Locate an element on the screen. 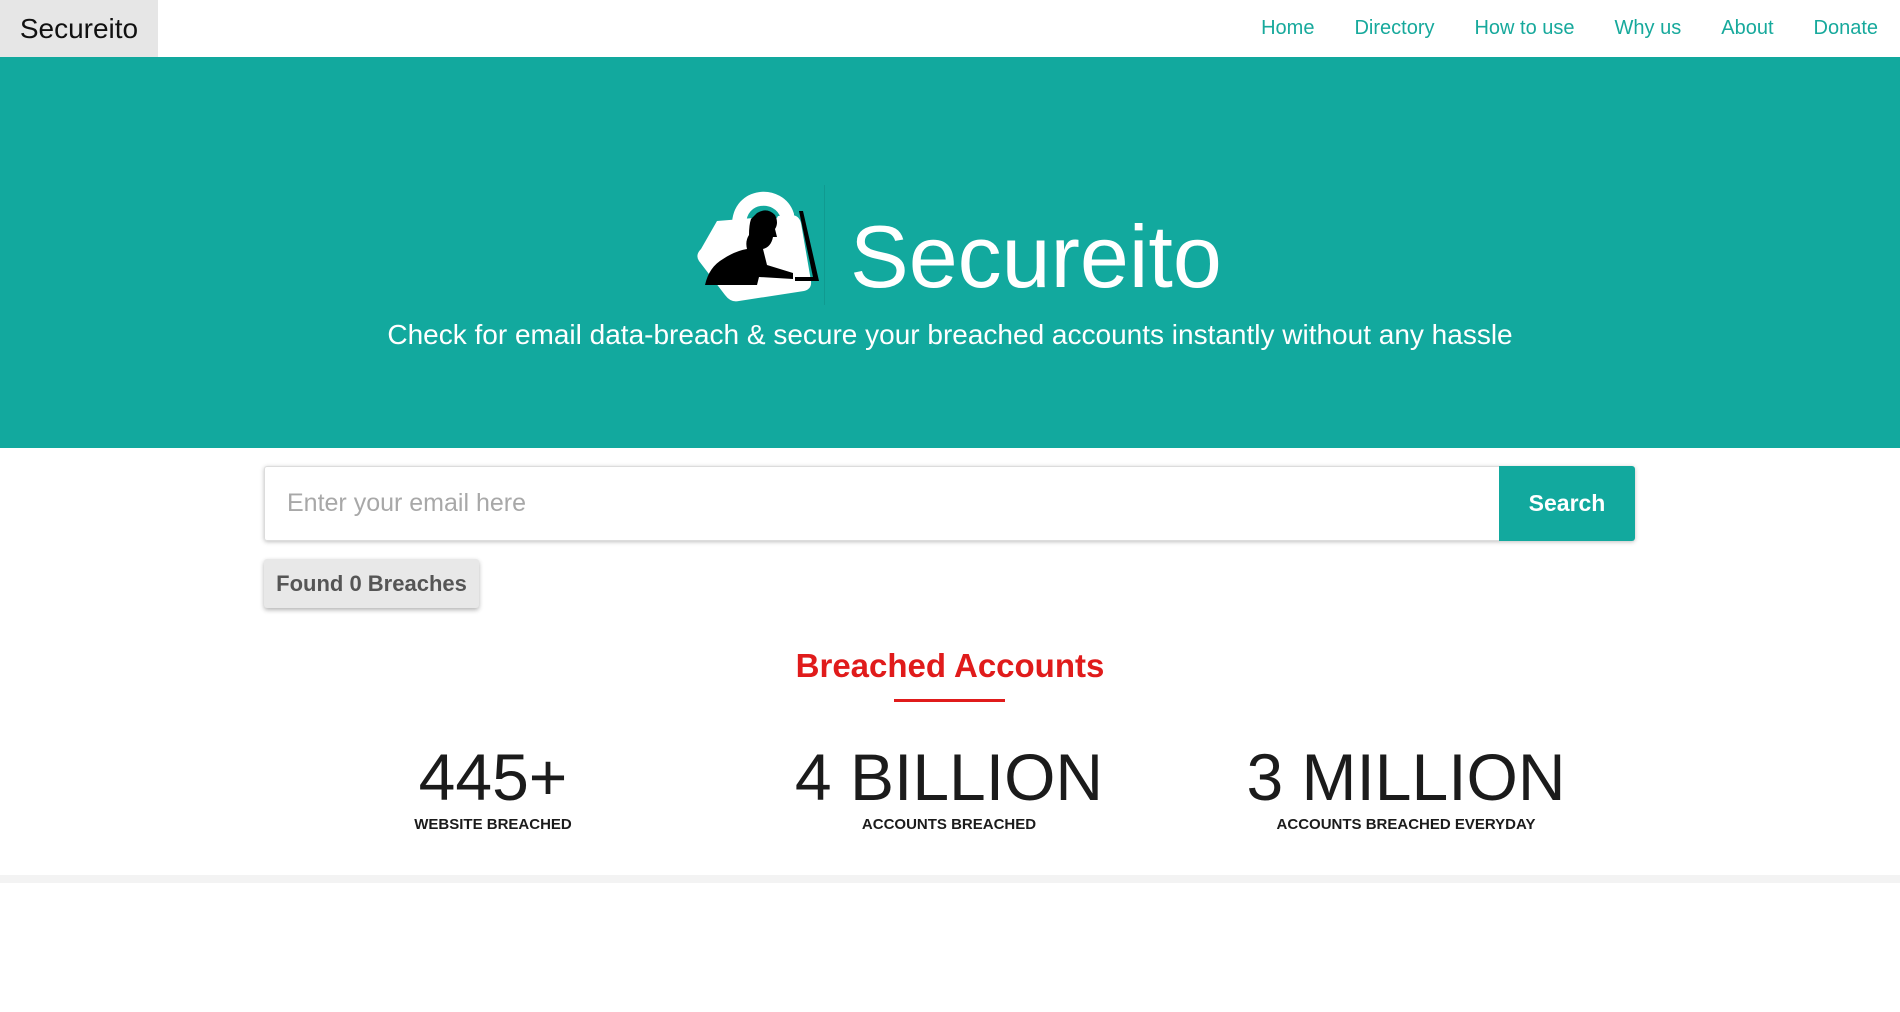 The width and height of the screenshot is (1900, 1012). search-button: Search is located at coordinates (1567, 503).